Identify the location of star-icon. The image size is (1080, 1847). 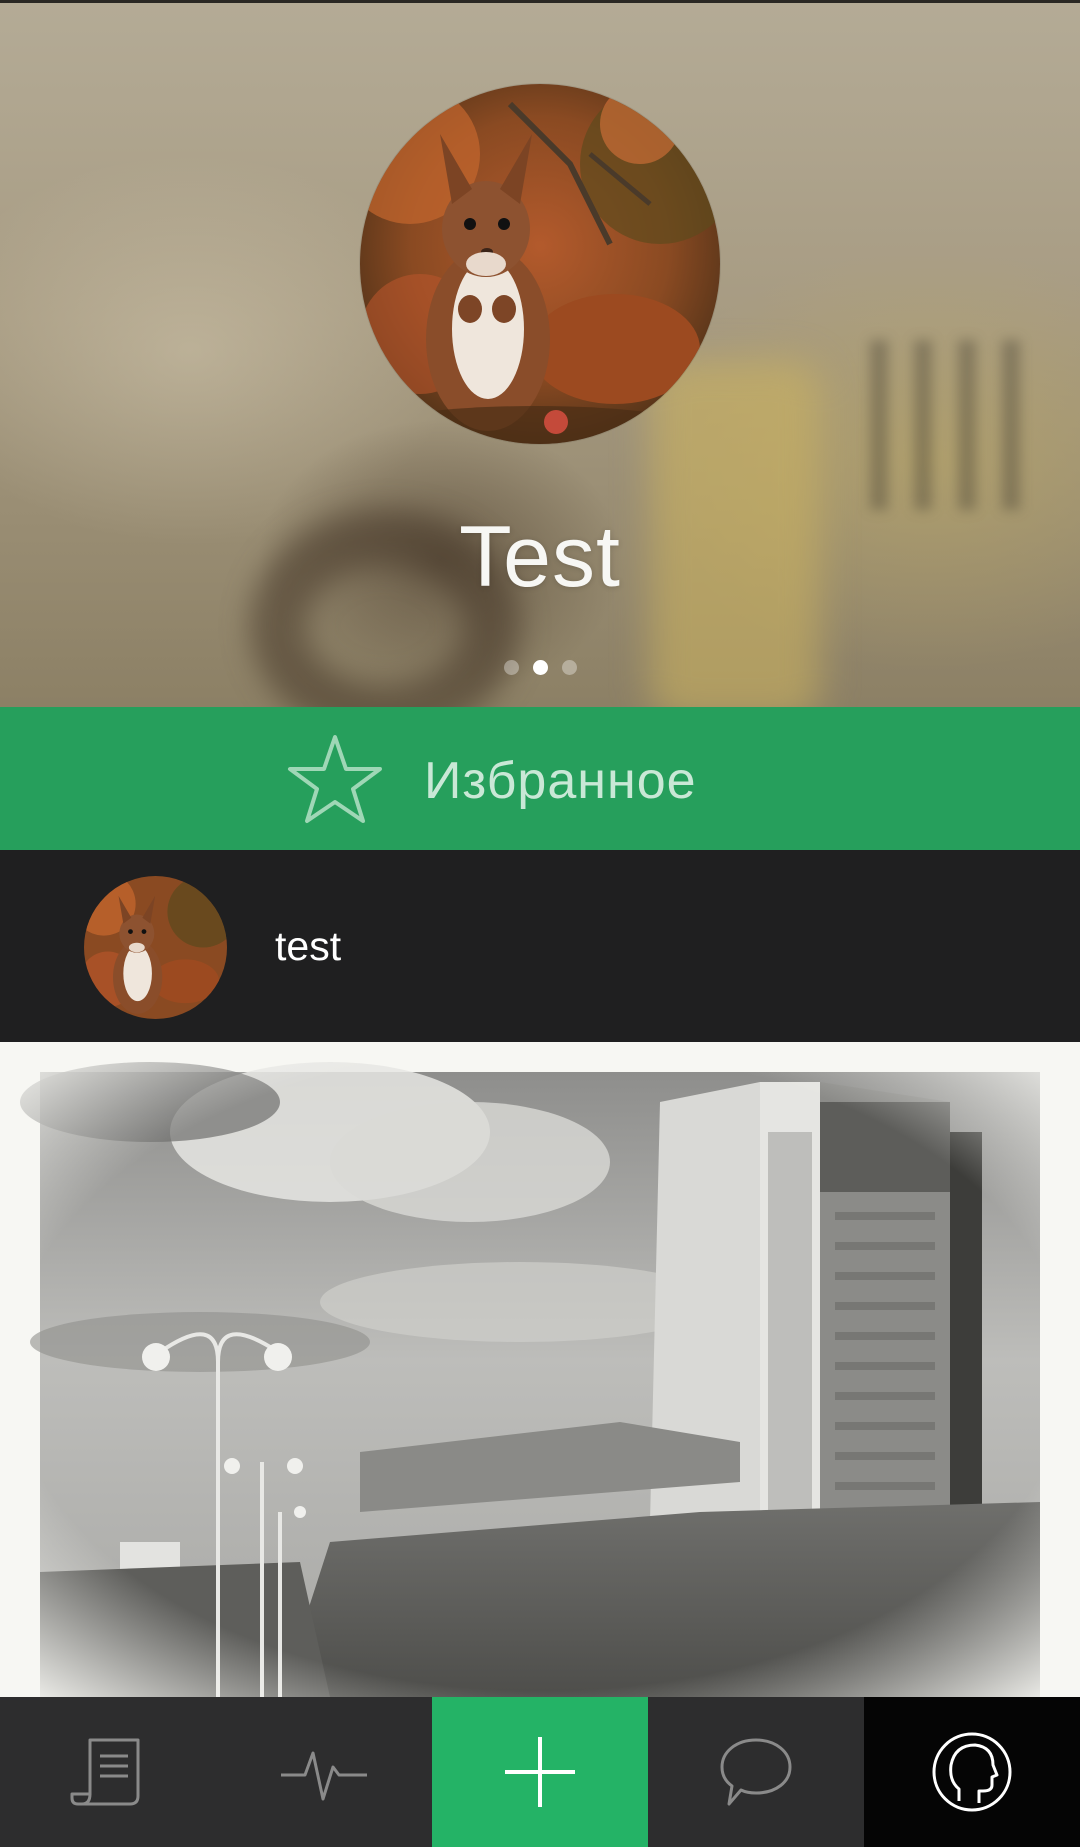
(335, 779).